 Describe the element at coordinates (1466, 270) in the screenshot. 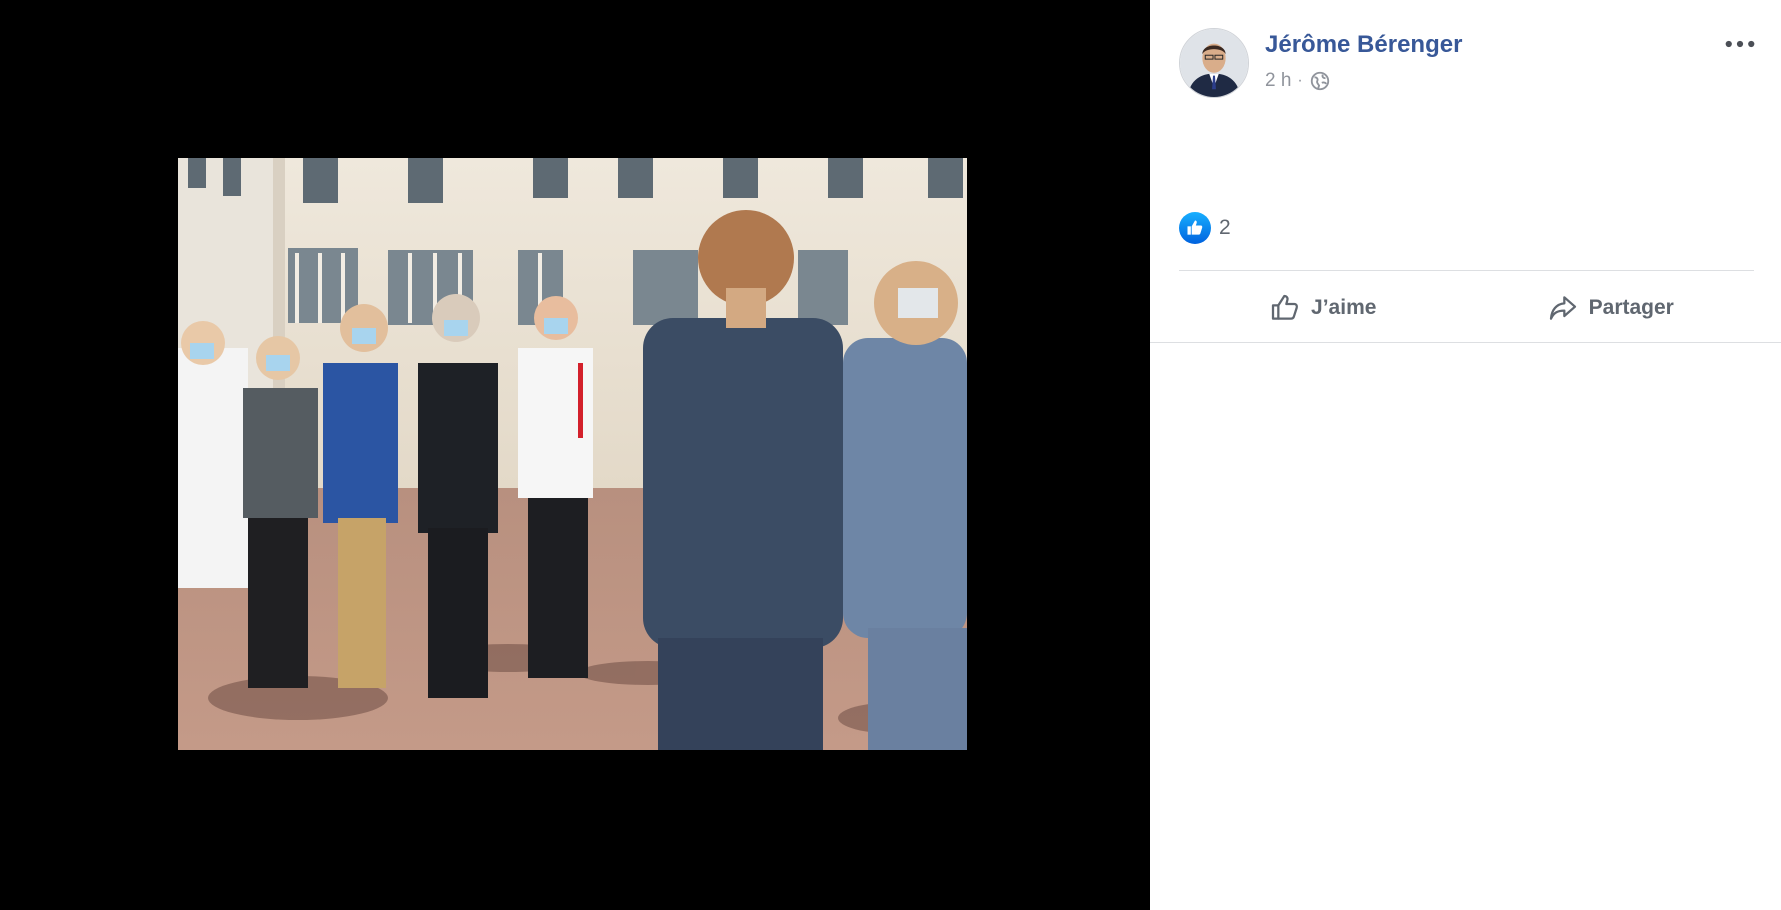

I see `actions-divider` at that location.